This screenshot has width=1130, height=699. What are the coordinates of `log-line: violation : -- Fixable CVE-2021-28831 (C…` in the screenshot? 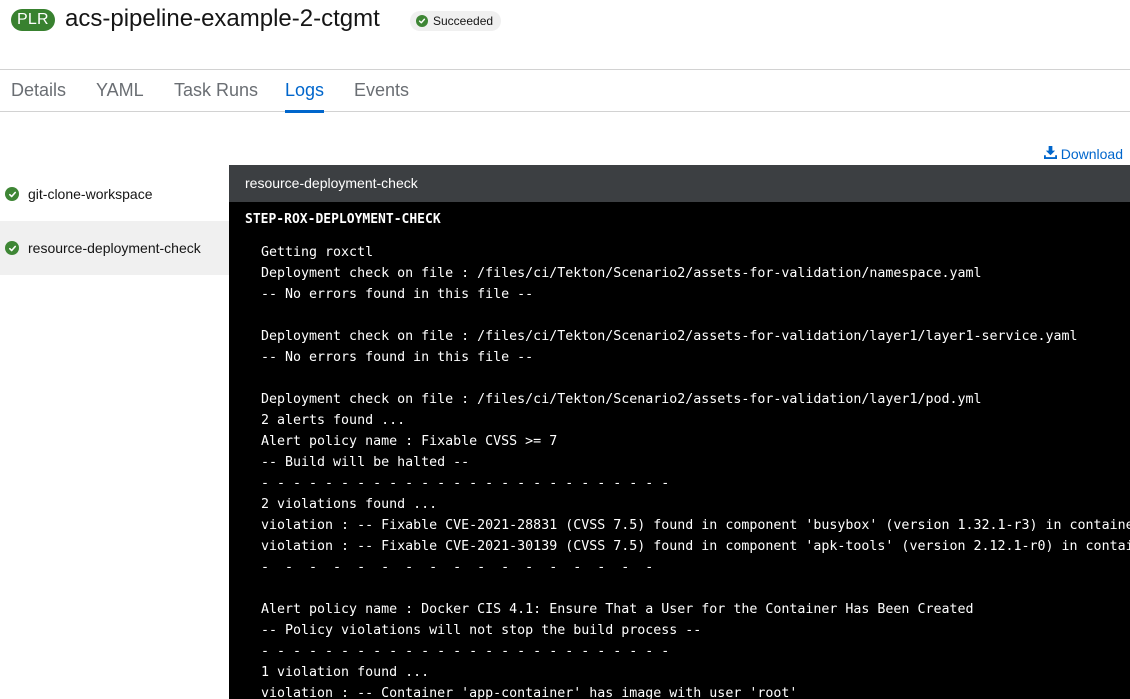 It's located at (695, 525).